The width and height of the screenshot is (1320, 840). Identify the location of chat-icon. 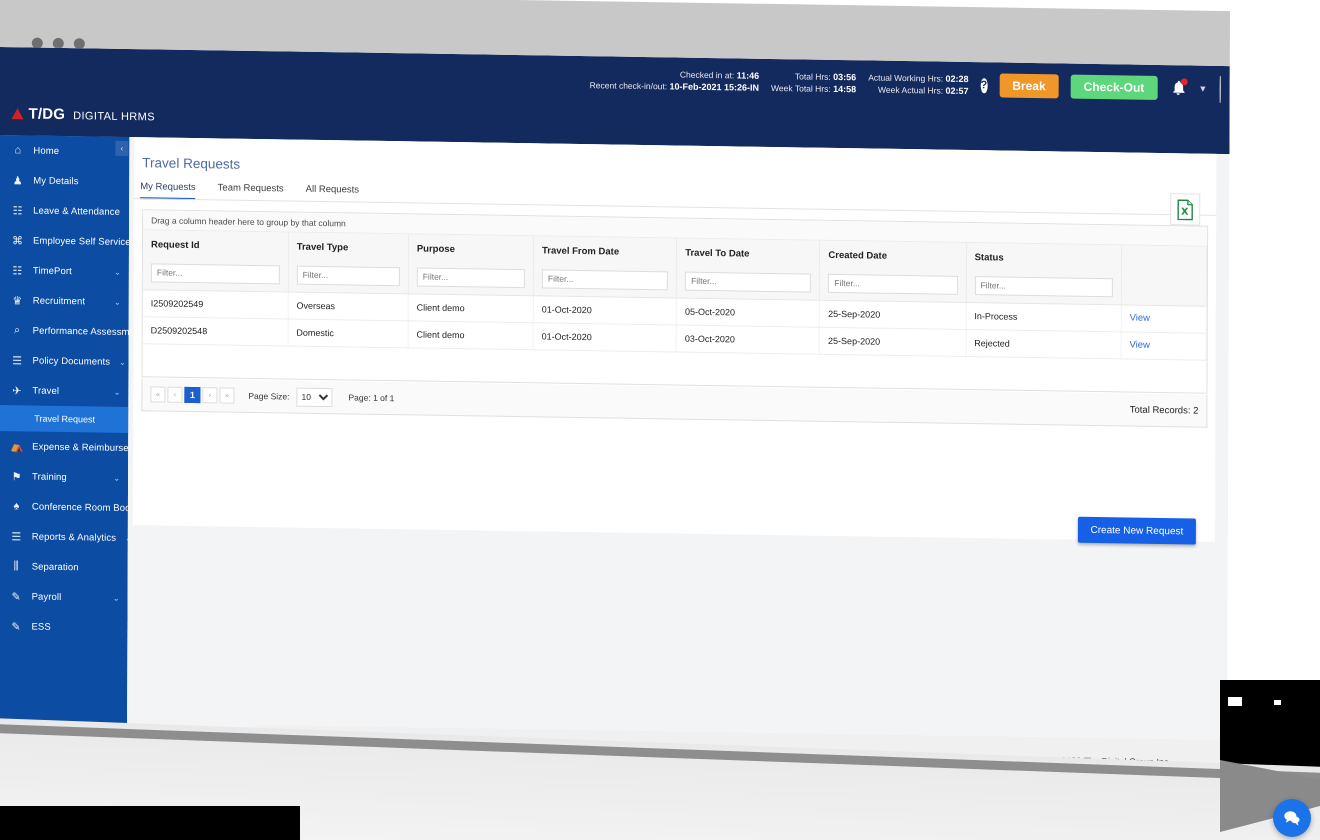
(1292, 818).